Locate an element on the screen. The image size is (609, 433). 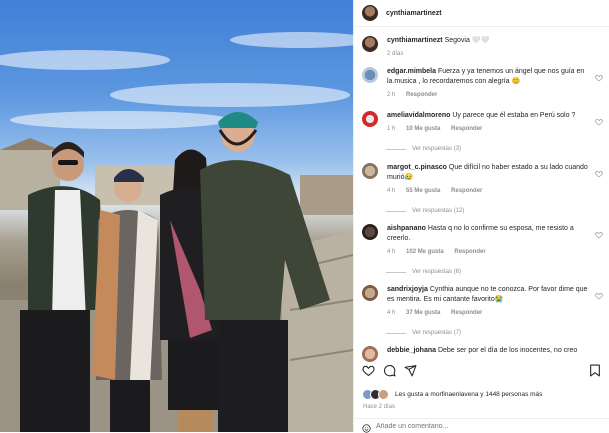
comment-username: edgar.mimbela is located at coordinates (411, 71).